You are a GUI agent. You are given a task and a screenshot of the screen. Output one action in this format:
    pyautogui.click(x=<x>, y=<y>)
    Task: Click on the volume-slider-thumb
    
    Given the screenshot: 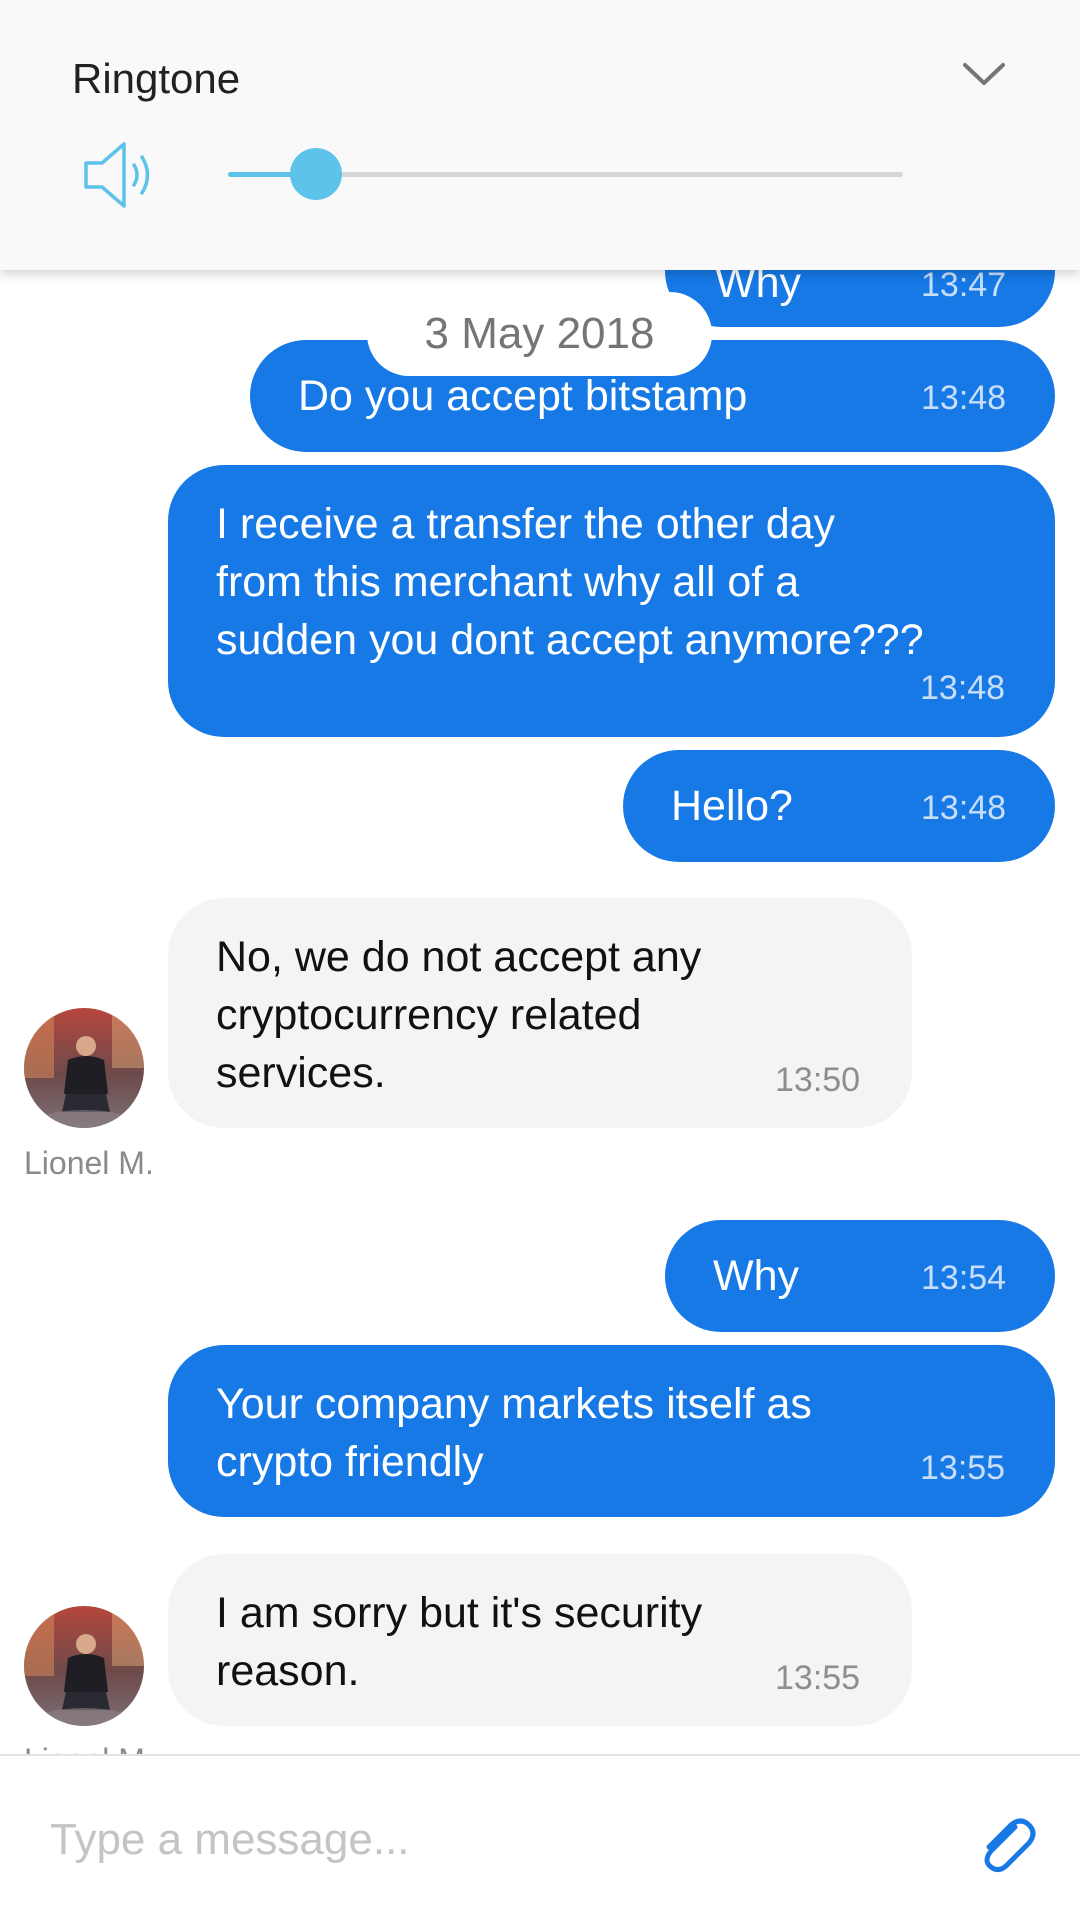 What is the action you would take?
    pyautogui.click(x=315, y=174)
    